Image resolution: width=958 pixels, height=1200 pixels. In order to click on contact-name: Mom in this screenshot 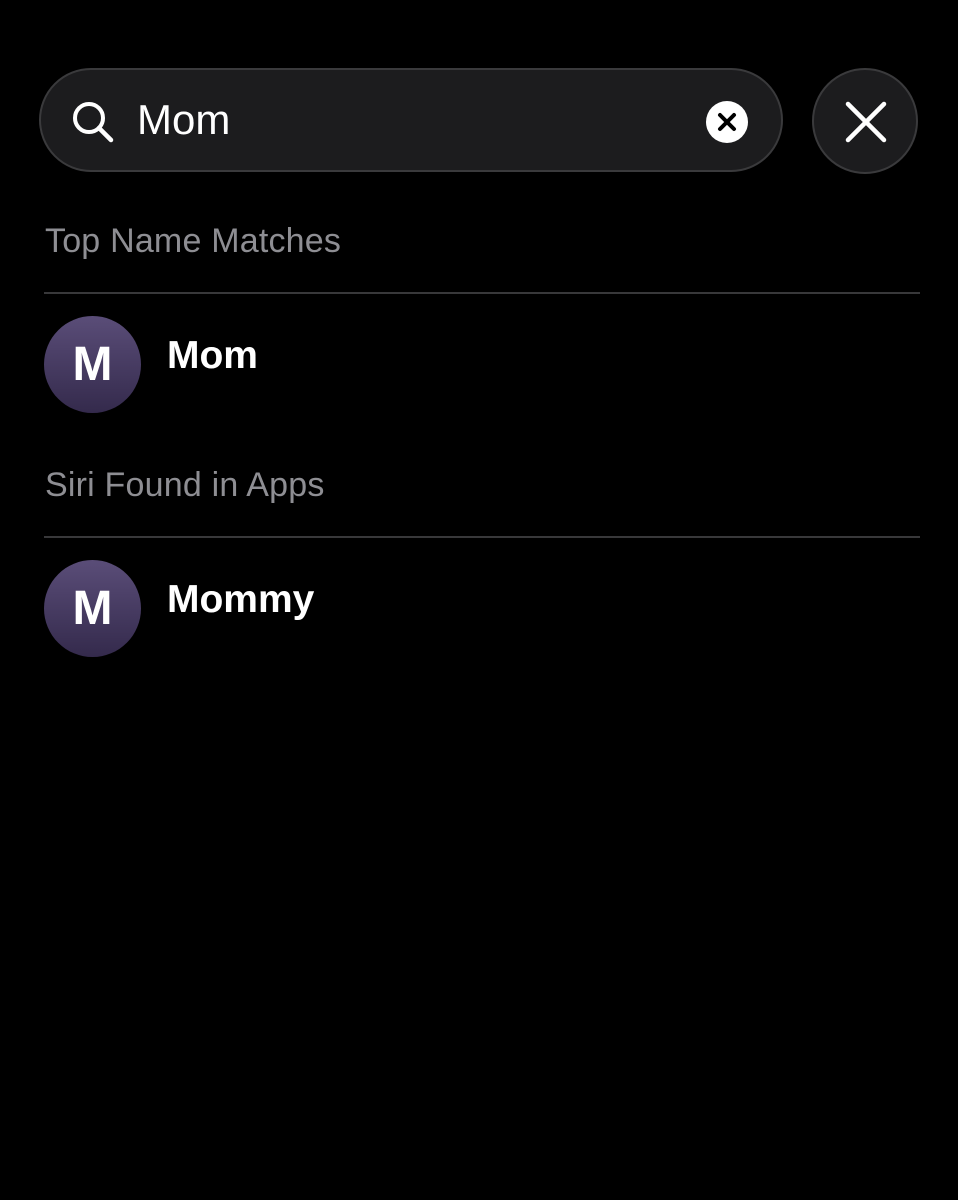, I will do `click(212, 355)`.